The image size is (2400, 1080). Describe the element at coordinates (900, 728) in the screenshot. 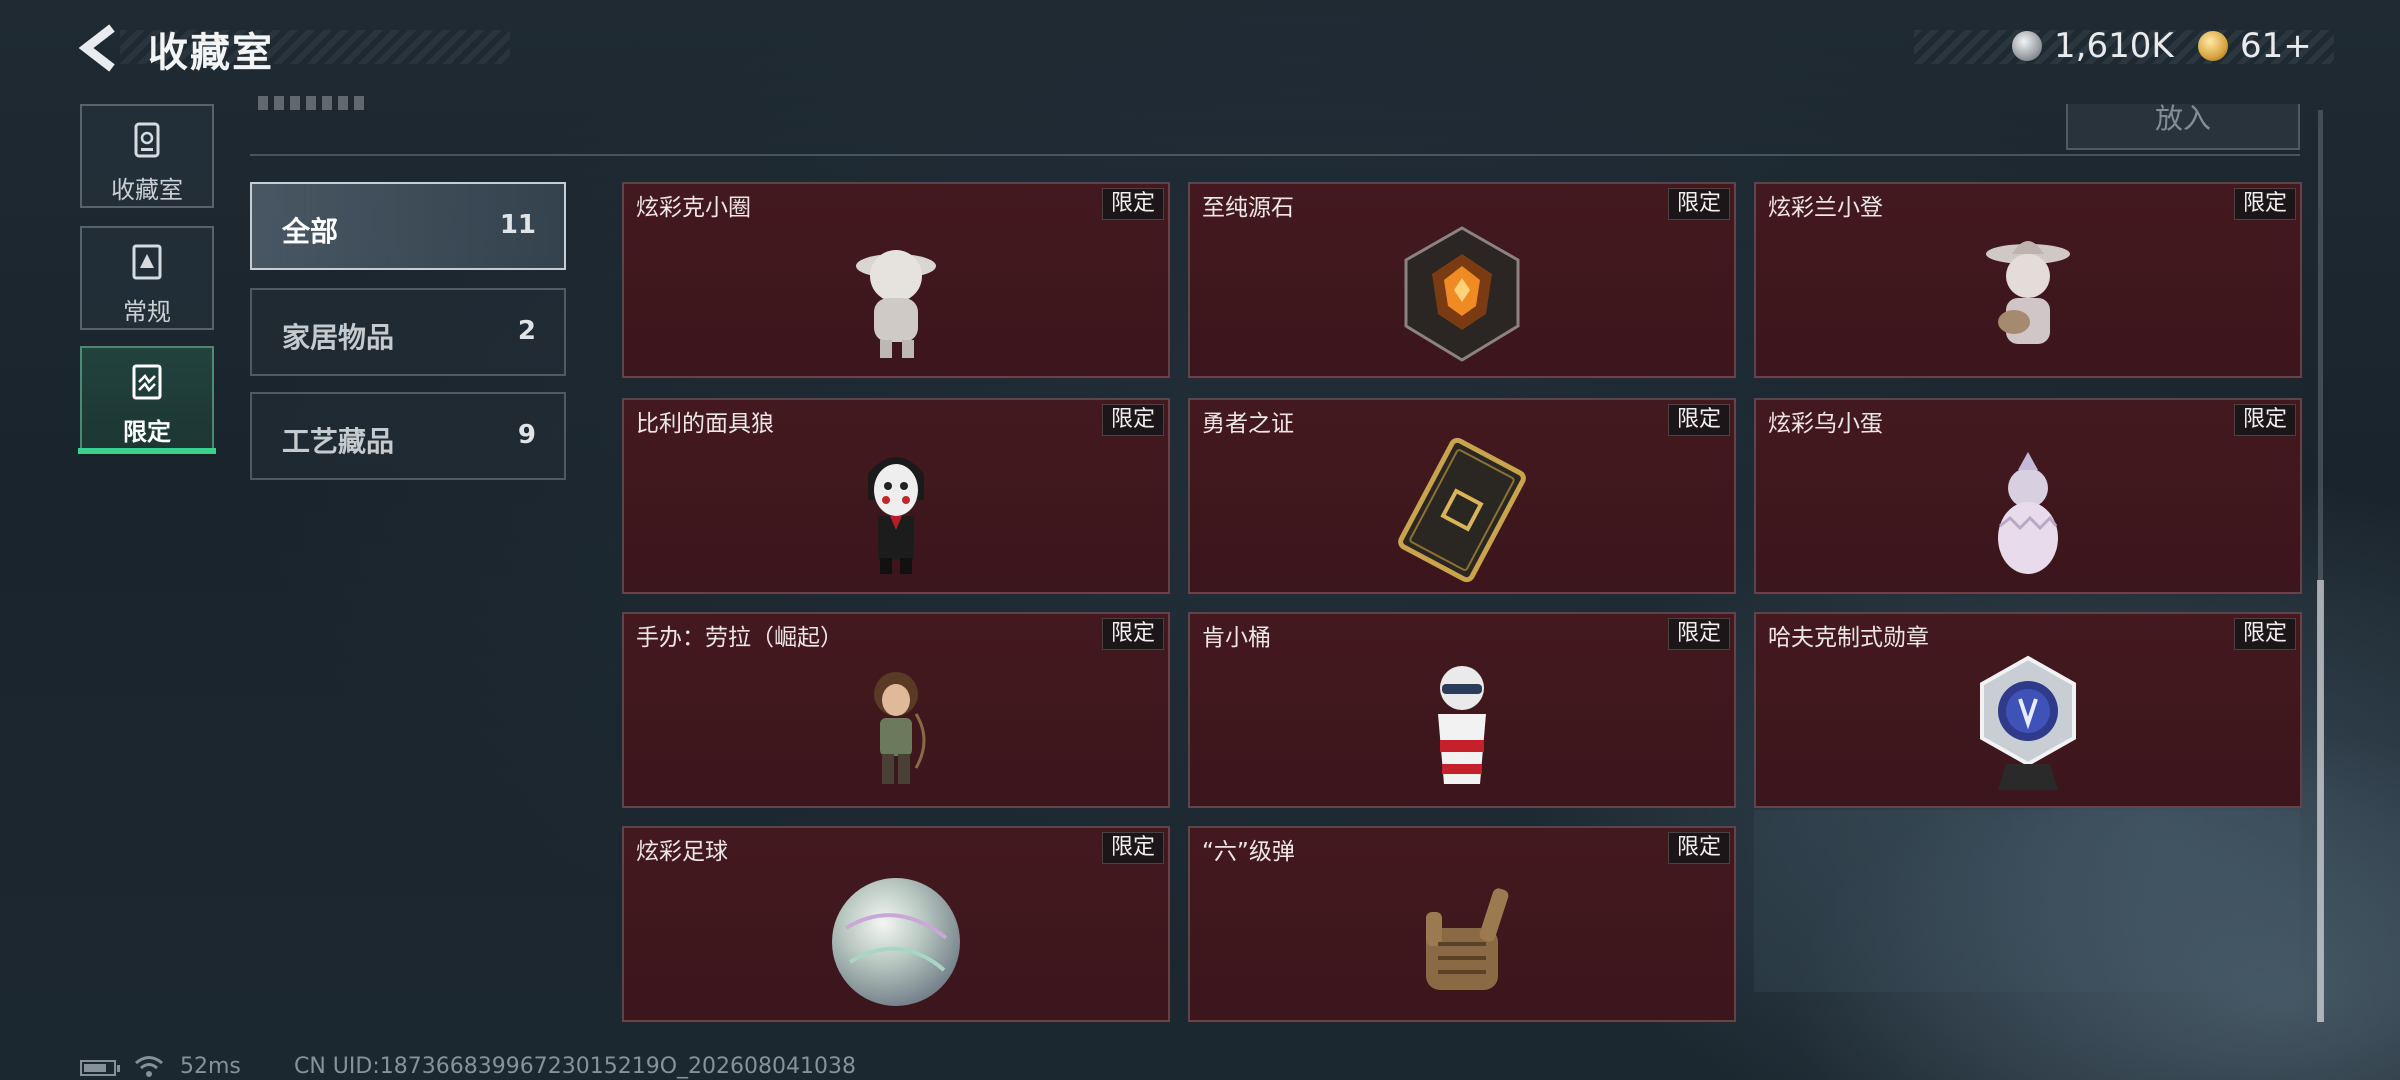

I see `lara-figure-icon` at that location.